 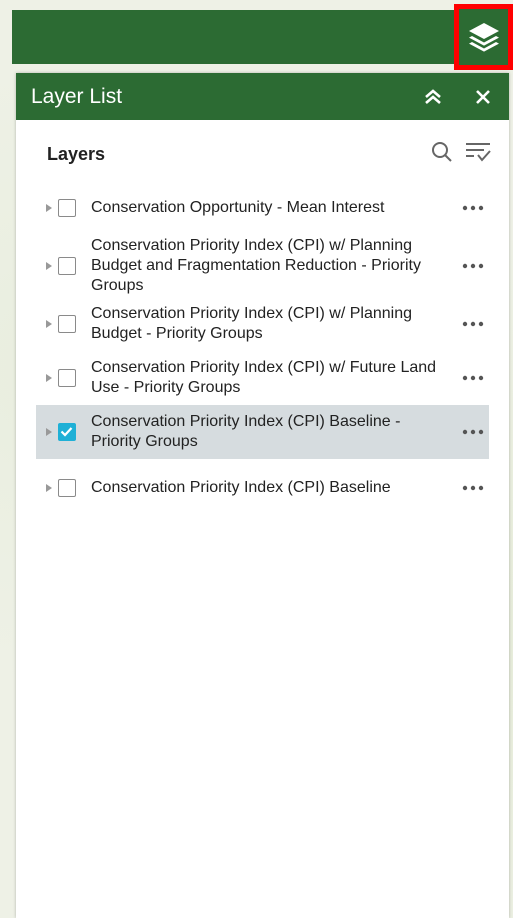 I want to click on layer-item: Conservation Opportunity - Mean Interest, so click(x=262, y=208).